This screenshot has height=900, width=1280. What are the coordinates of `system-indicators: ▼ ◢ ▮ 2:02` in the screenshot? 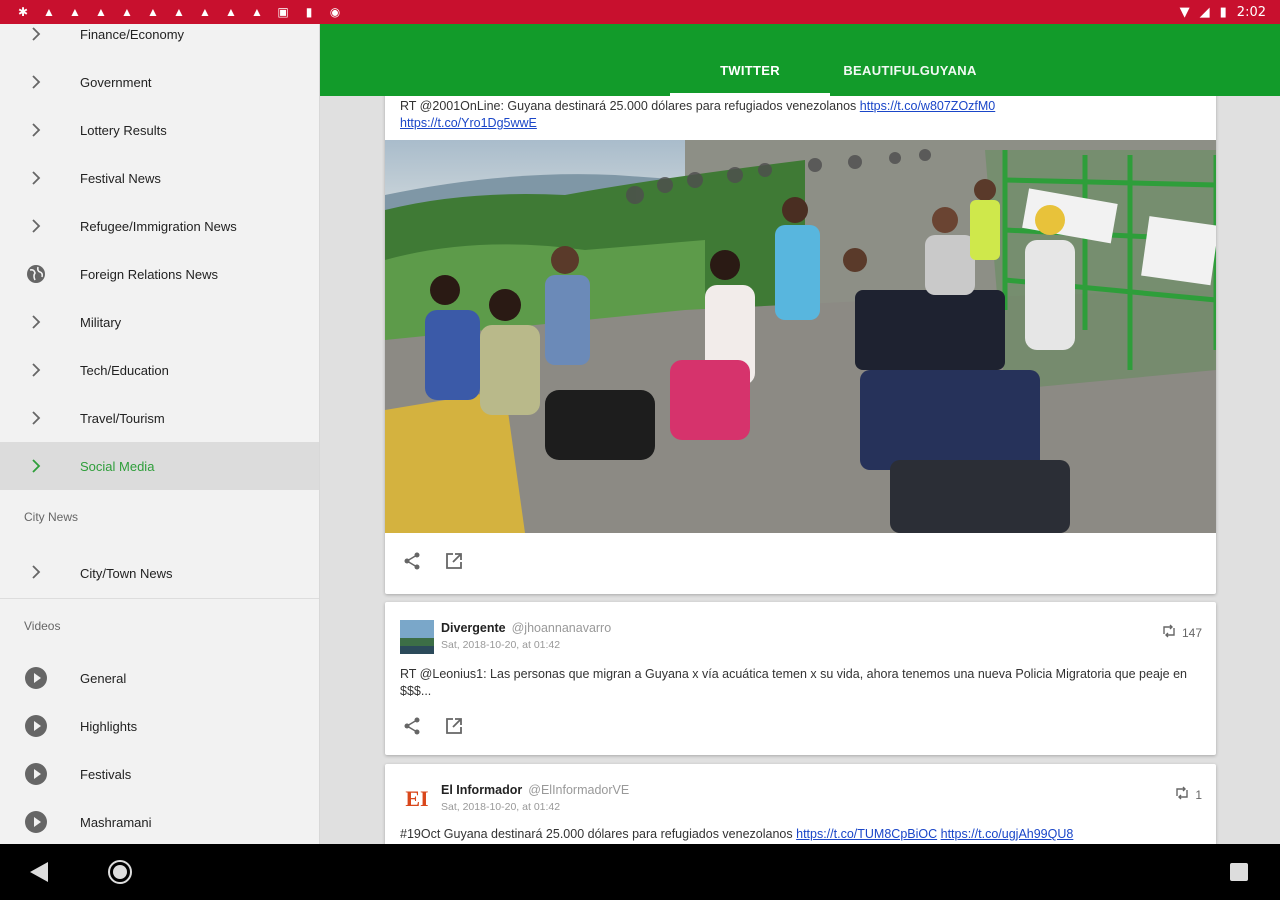 It's located at (1223, 12).